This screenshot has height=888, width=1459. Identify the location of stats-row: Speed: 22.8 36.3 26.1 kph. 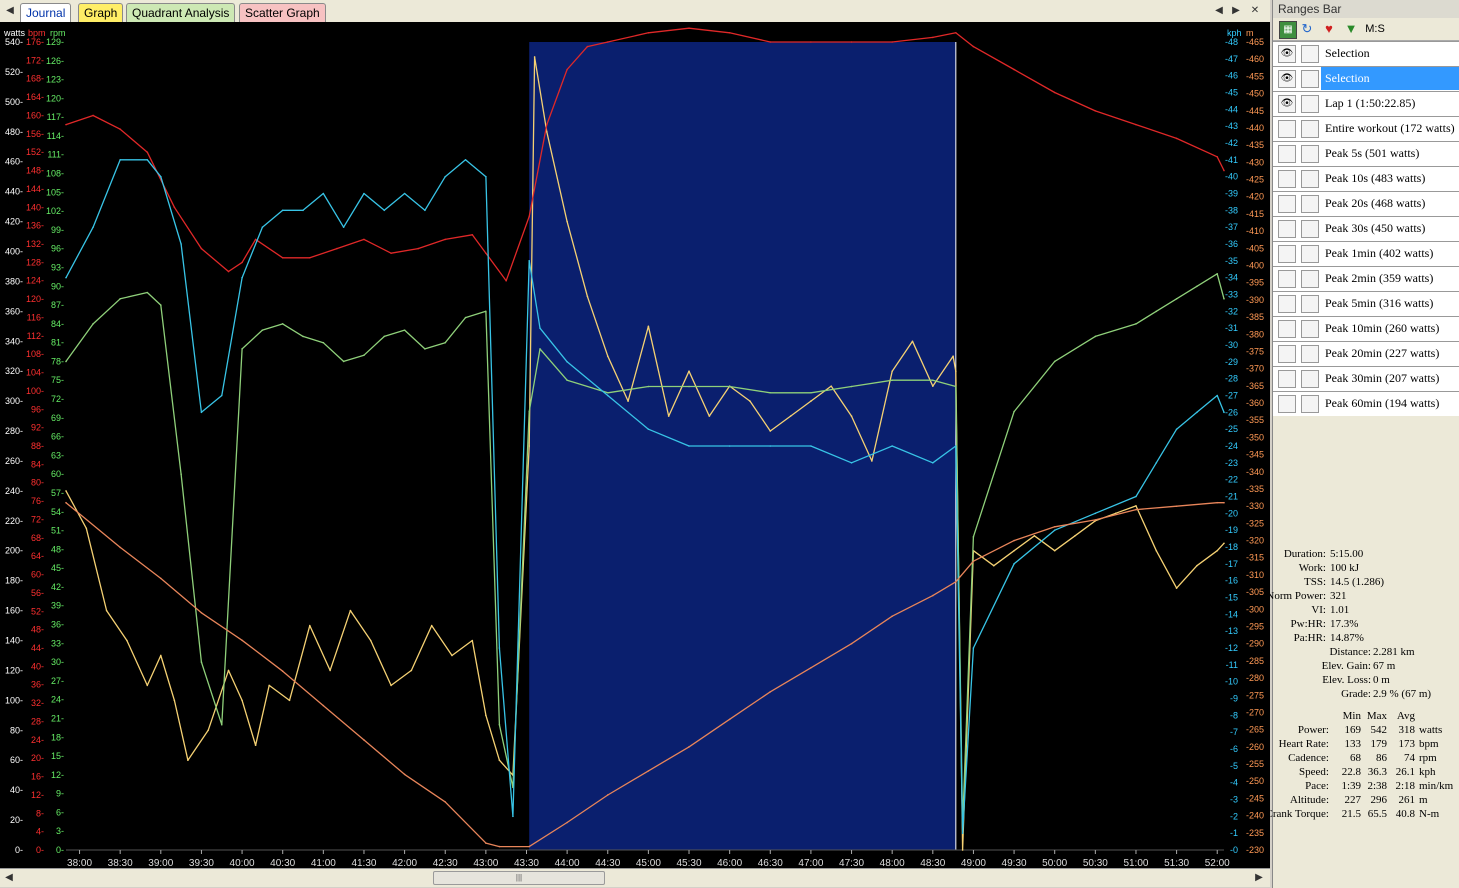
(1366, 773).